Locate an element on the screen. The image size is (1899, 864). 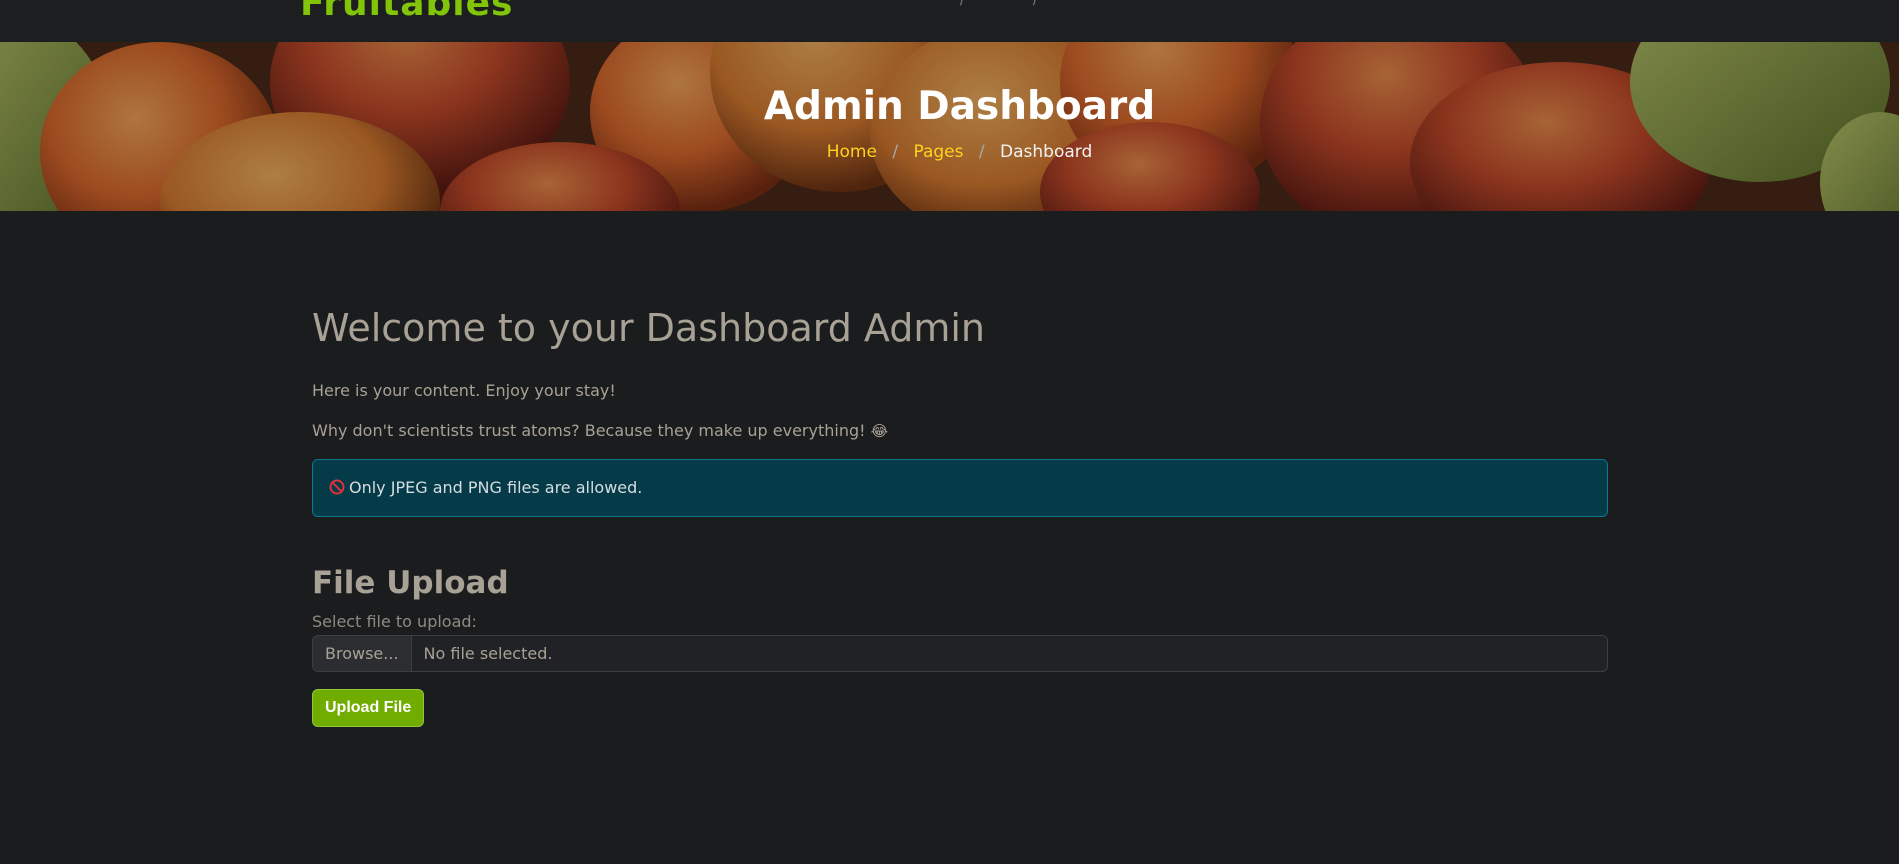
no-entry-icon is located at coordinates (337, 487).